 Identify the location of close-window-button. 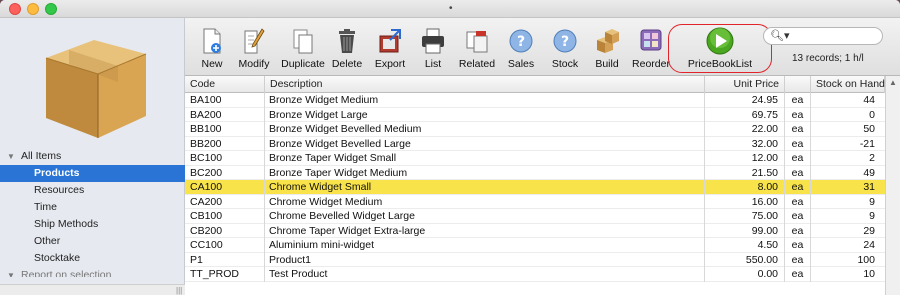
(15, 9).